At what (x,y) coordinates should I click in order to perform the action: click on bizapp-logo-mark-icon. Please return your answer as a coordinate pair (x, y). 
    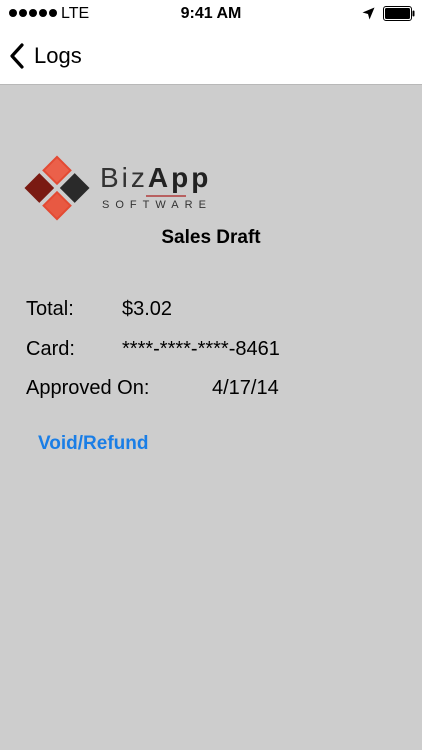
    Looking at the image, I should click on (57, 188).